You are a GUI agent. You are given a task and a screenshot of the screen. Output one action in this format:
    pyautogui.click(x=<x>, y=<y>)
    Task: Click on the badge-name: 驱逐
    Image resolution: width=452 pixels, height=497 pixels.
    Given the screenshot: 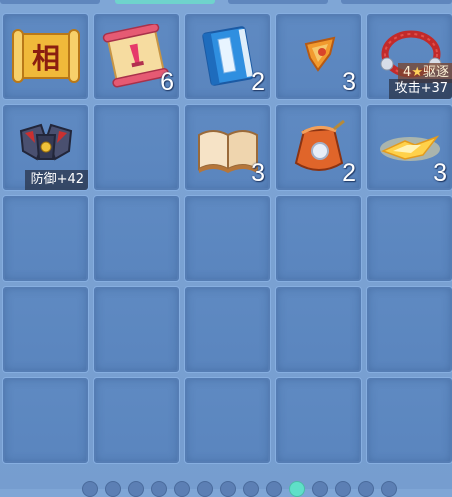 What is the action you would take?
    pyautogui.click(x=435, y=72)
    